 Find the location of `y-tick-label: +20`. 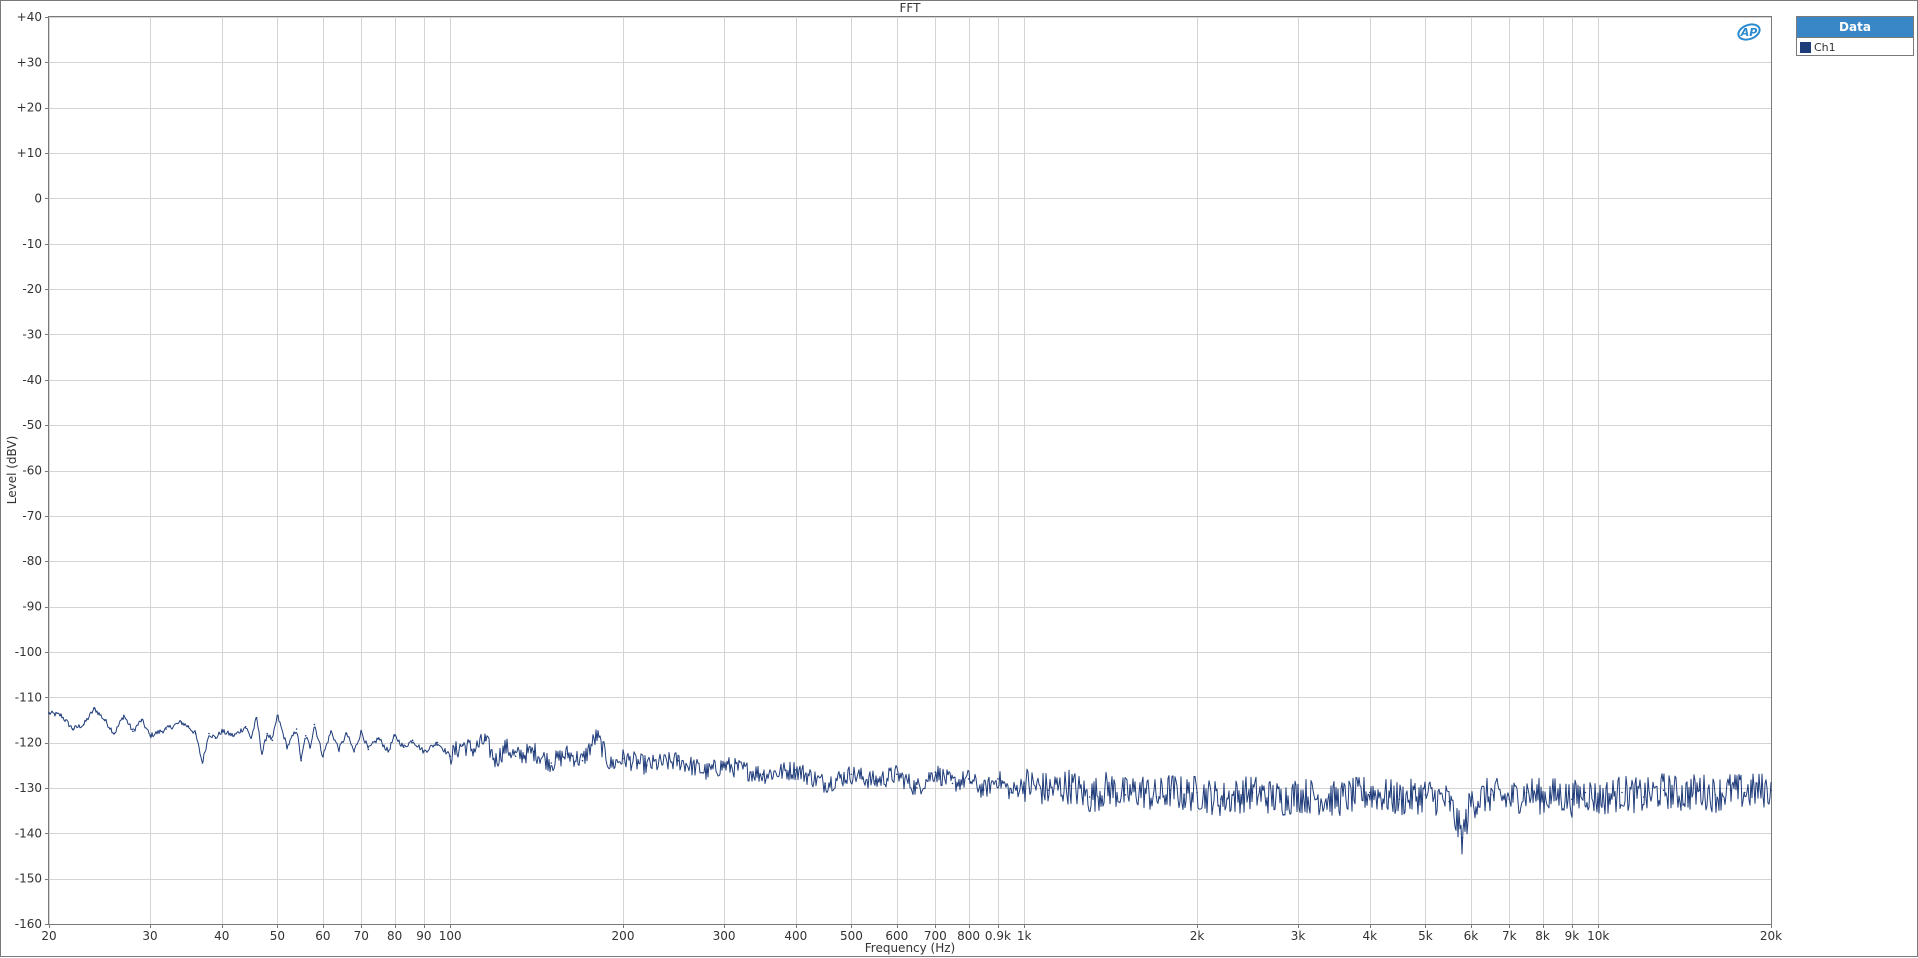

y-tick-label: +20 is located at coordinates (29, 108).